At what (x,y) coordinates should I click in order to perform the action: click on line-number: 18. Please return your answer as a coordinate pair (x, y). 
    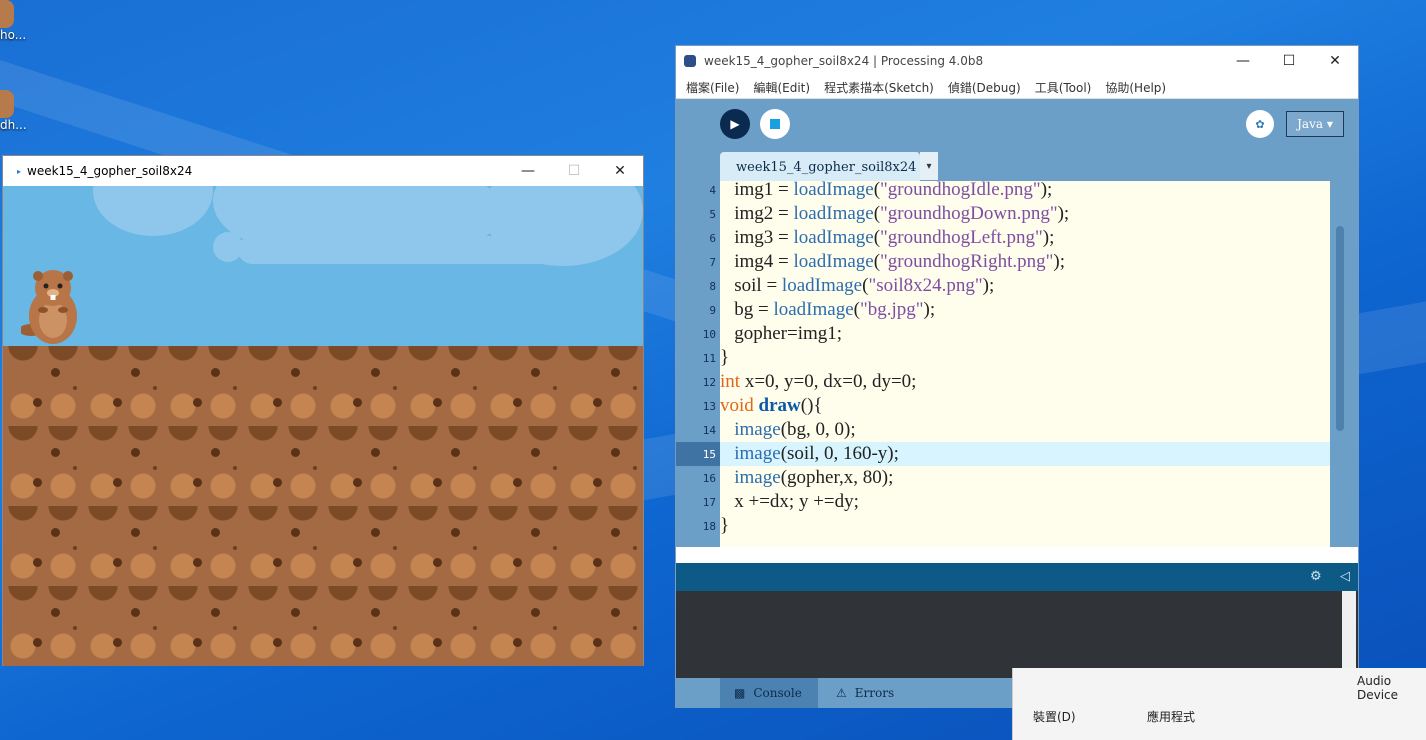
    Looking at the image, I should click on (709, 526).